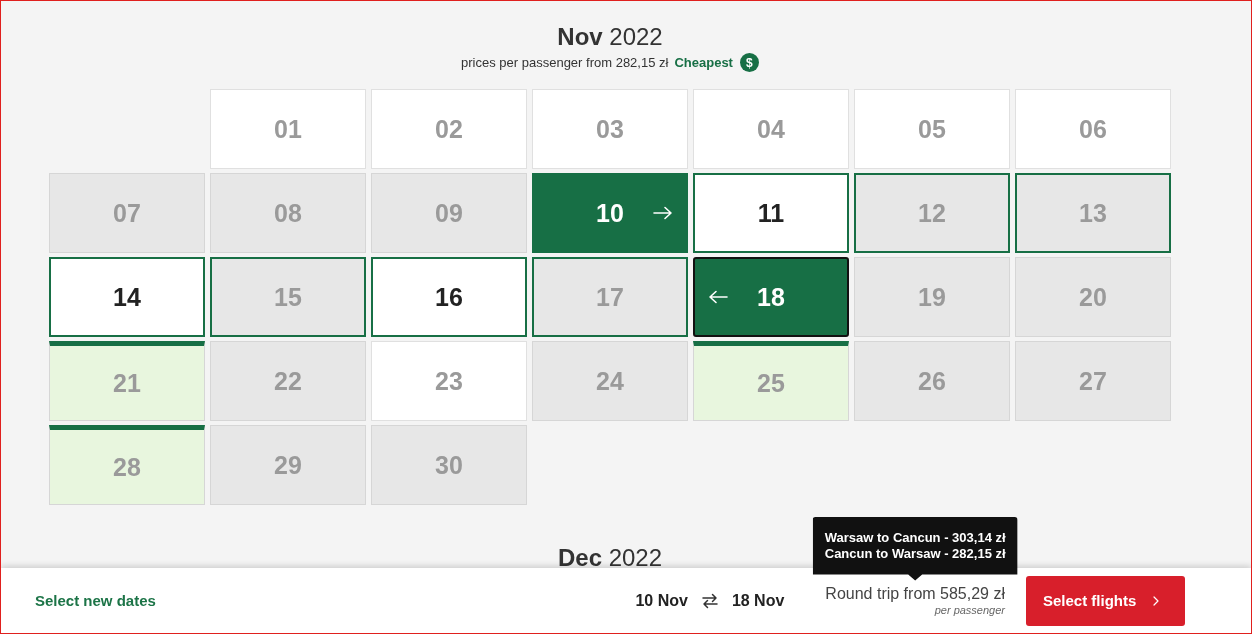 The height and width of the screenshot is (634, 1252). What do you see at coordinates (127, 465) in the screenshot?
I see `calendar-day: 28` at bounding box center [127, 465].